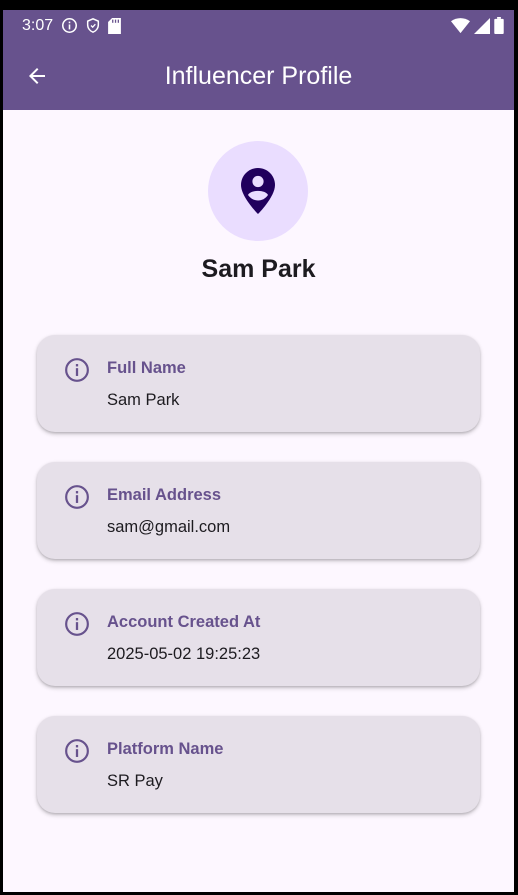  I want to click on status-icons-right, so click(477, 28).